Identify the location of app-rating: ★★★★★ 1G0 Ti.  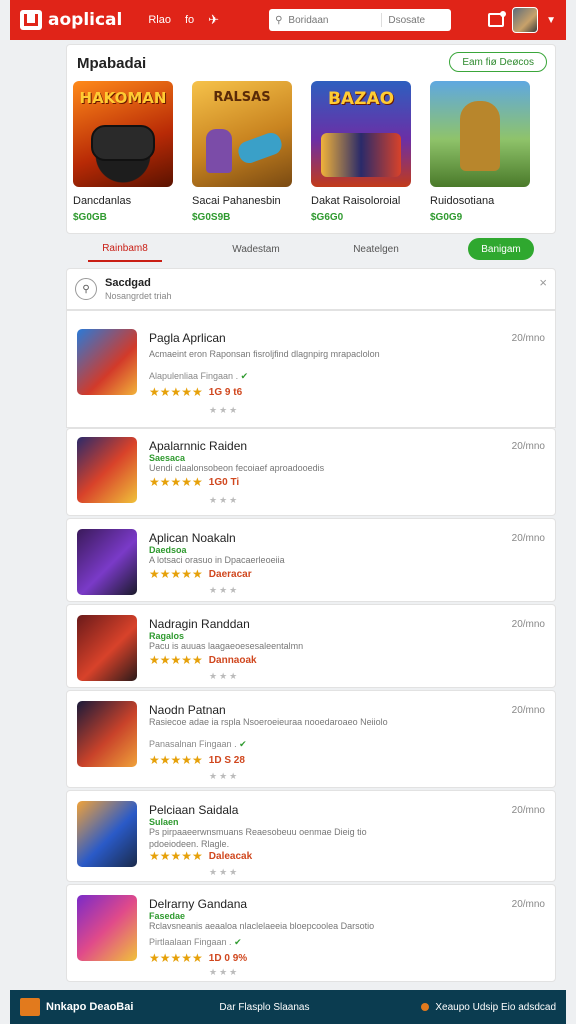
(194, 482).